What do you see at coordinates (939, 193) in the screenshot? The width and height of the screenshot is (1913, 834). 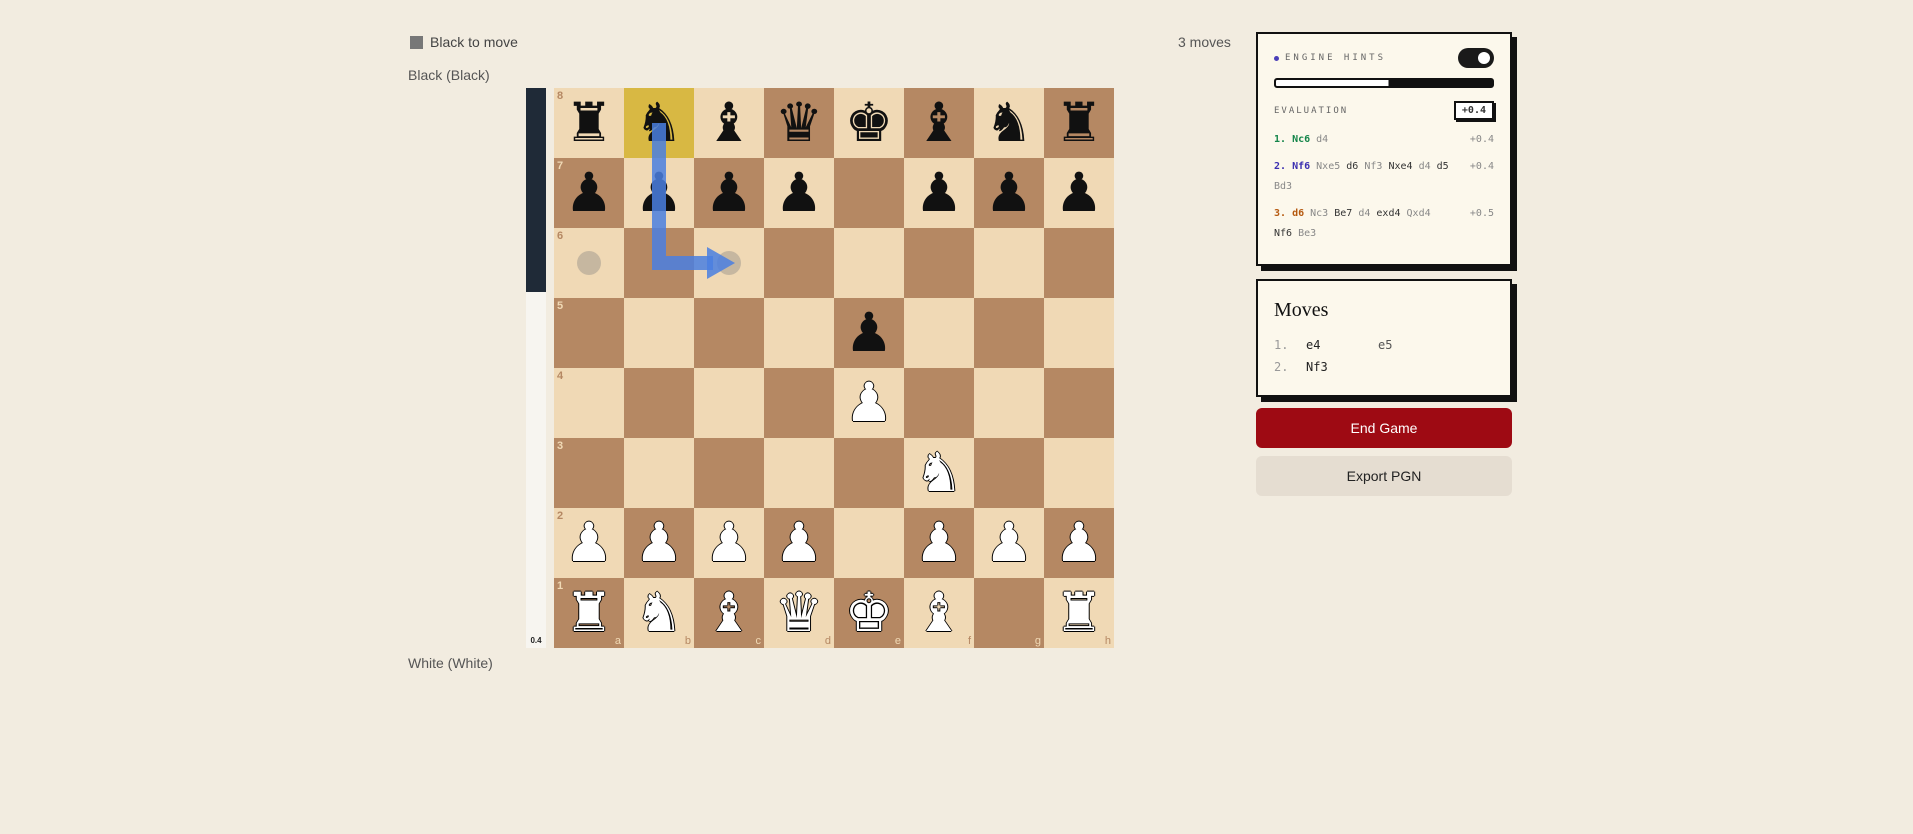 I see `square-f7: ♟` at bounding box center [939, 193].